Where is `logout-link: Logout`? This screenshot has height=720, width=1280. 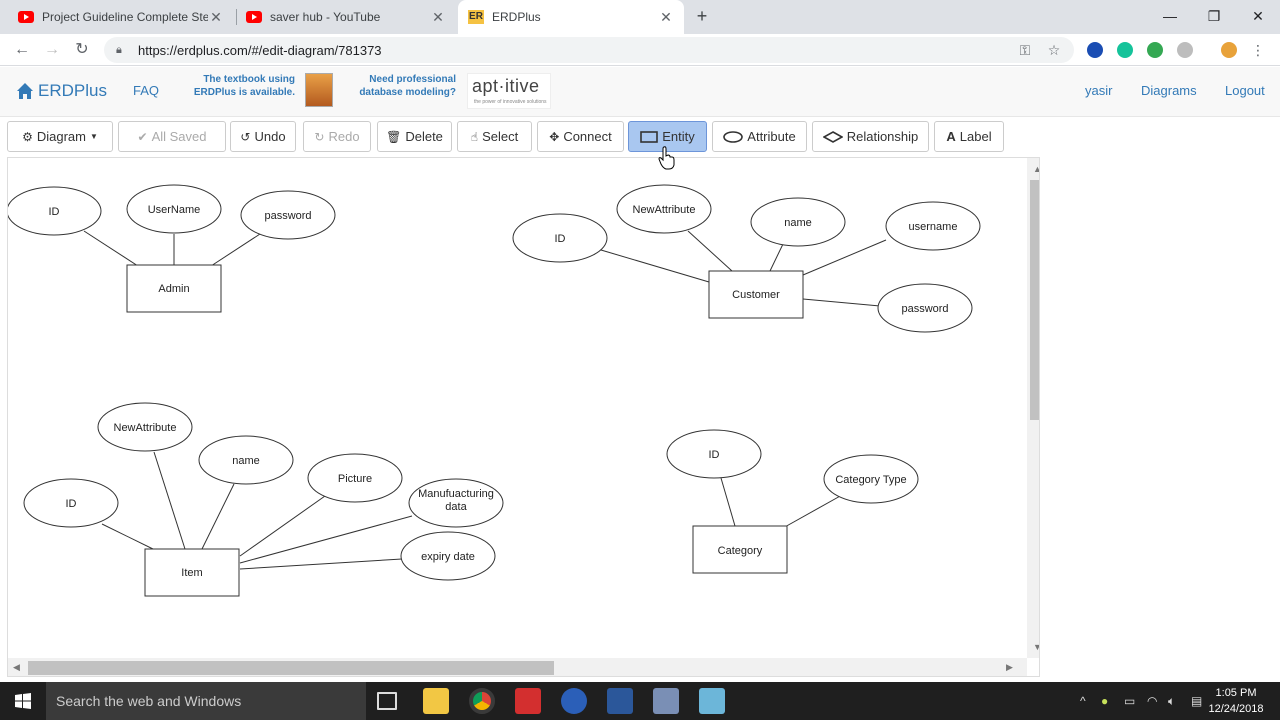
logout-link: Logout is located at coordinates (1245, 90).